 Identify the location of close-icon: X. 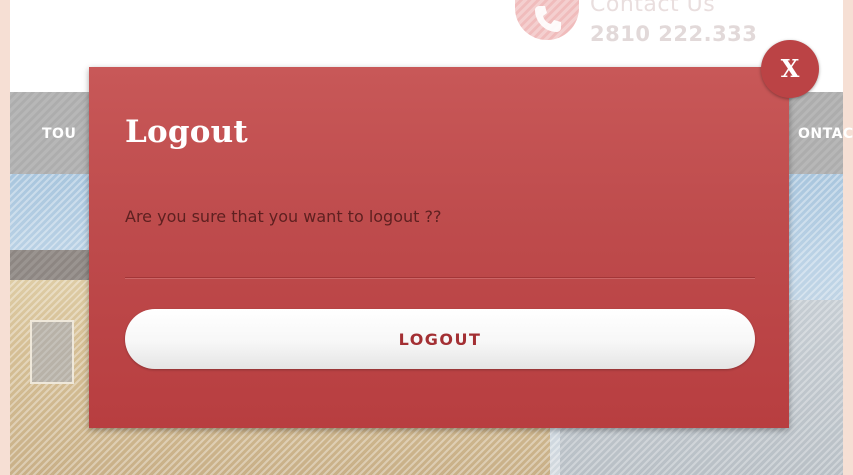
(790, 68).